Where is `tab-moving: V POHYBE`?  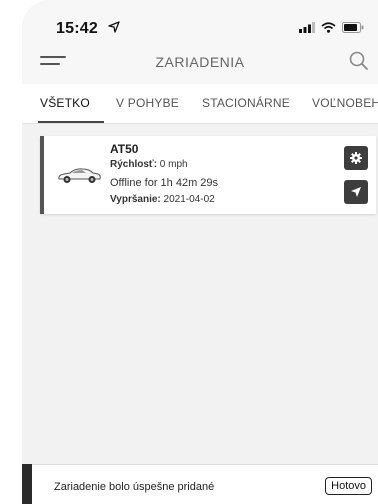
tab-moving: V POHYBE is located at coordinates (147, 103).